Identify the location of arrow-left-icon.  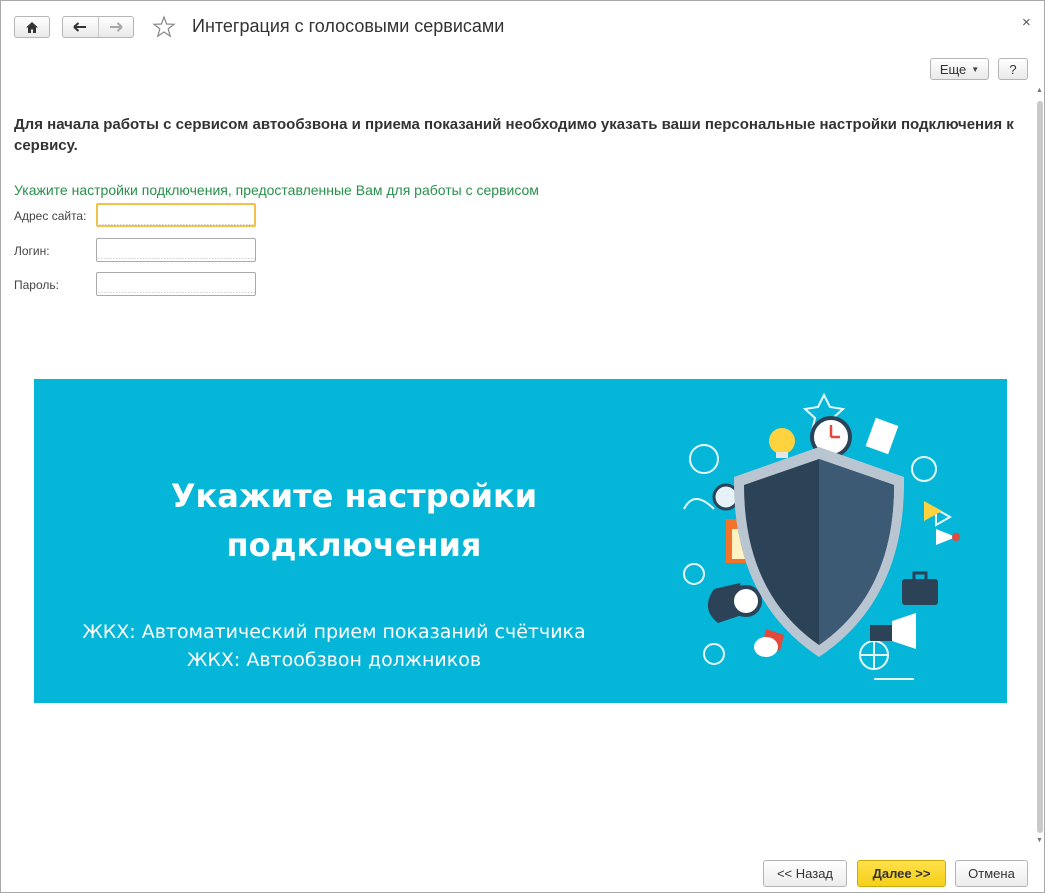
(80, 27).